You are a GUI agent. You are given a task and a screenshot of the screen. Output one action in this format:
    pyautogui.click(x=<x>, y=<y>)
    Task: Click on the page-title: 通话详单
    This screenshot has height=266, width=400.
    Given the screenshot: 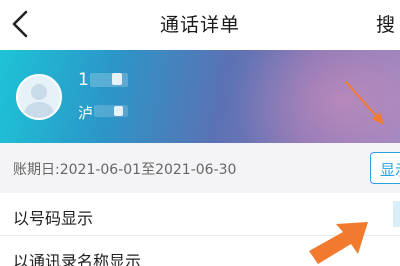 What is the action you would take?
    pyautogui.click(x=199, y=25)
    